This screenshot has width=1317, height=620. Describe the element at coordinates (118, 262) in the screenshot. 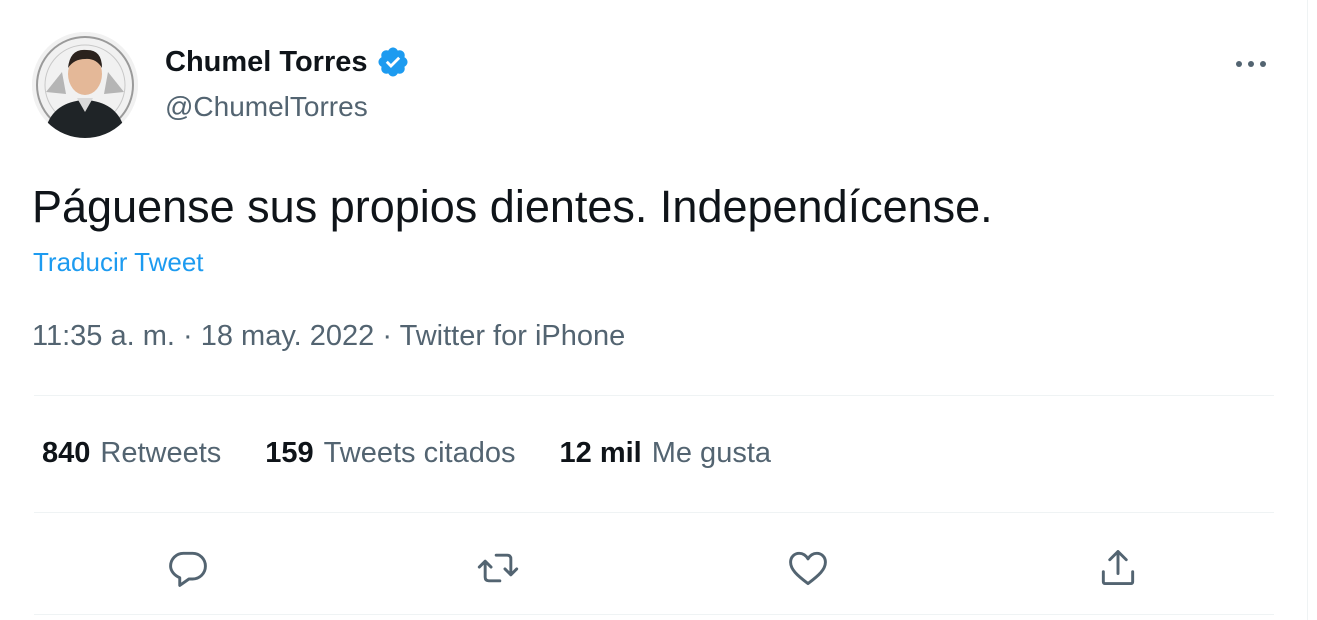

I see `translate-tweet-link: Traducir Tweet` at that location.